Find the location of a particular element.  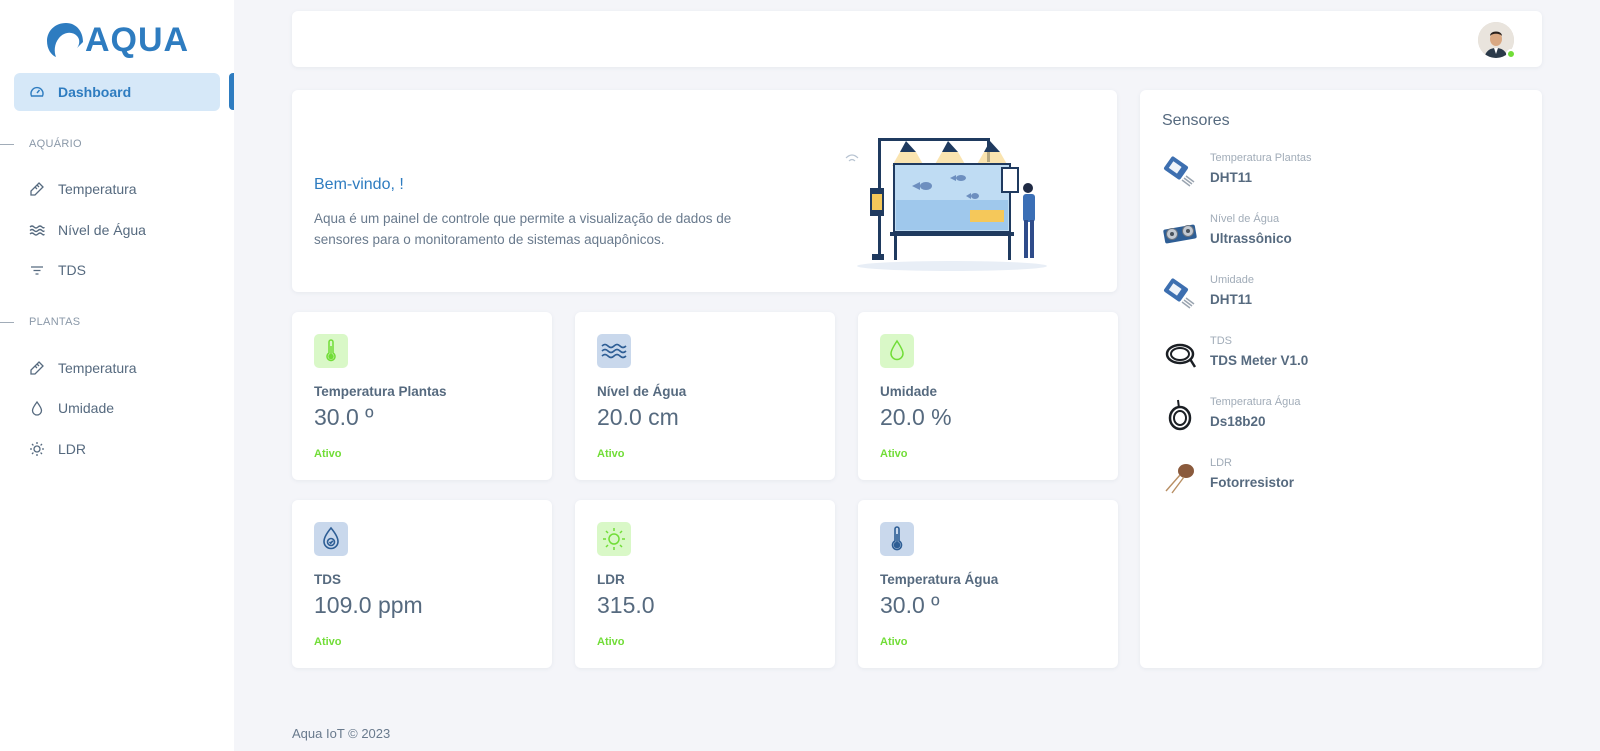

stat-value: 20.0 cm is located at coordinates (638, 417).